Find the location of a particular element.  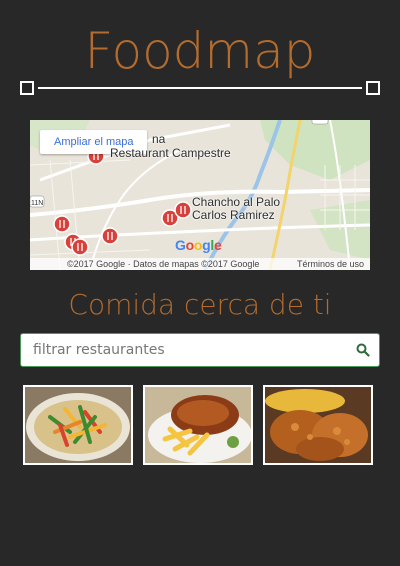

title-divider is located at coordinates (200, 88).